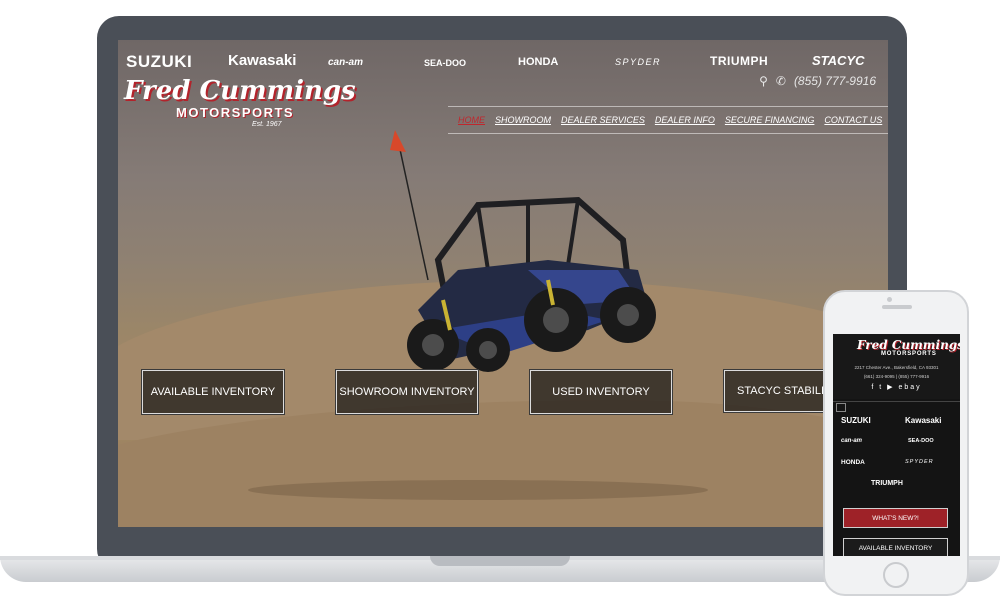  I want to click on mobile-whats-new-button: WHAT'S NEW?!, so click(895, 518).